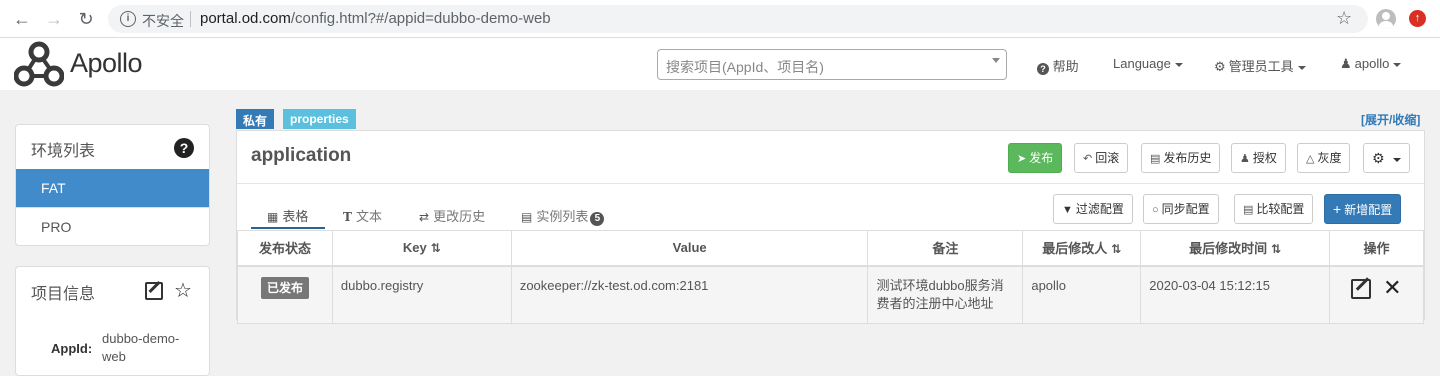  What do you see at coordinates (72, 348) in the screenshot?
I see `appid-label: AppId:` at bounding box center [72, 348].